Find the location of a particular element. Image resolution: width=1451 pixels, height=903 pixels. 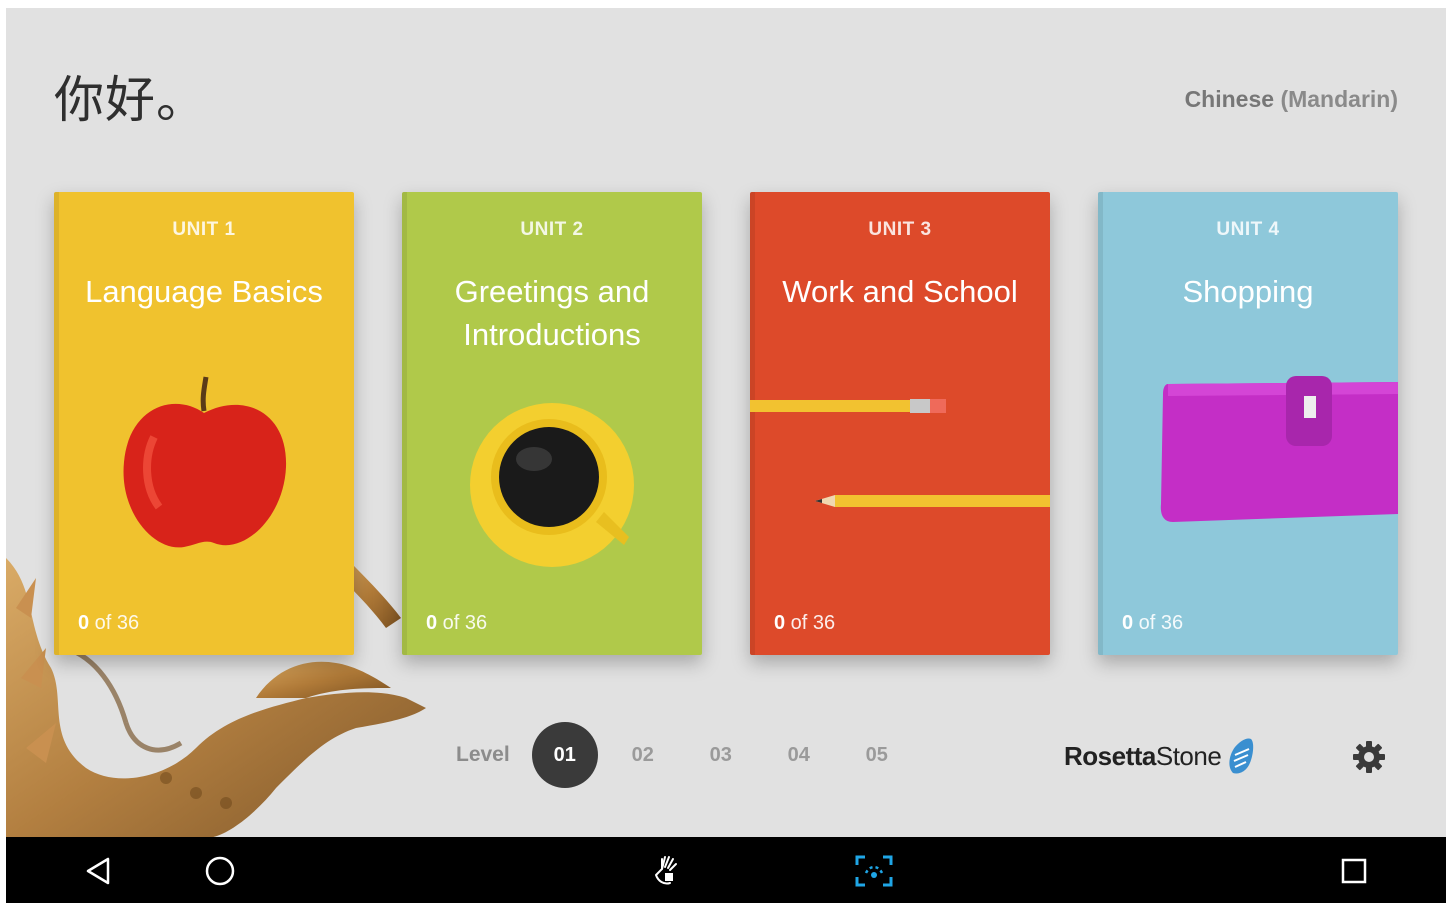

unit-card-3: UNIT 3 Work and School 0 of 36 is located at coordinates (900, 423).